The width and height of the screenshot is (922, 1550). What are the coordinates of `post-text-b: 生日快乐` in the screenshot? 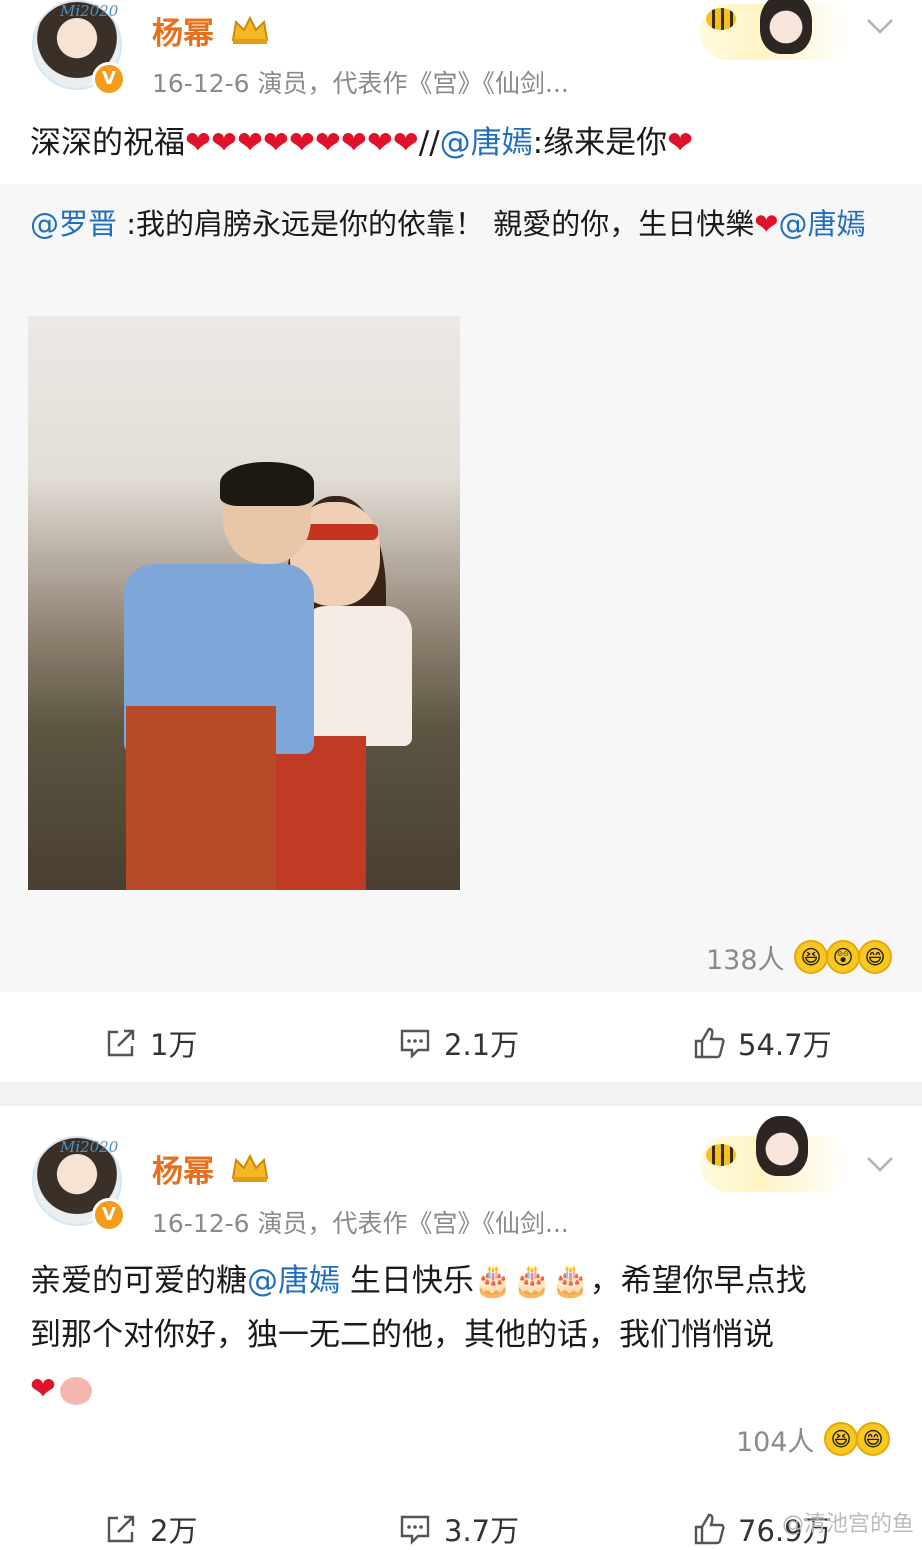 It's located at (407, 1281).